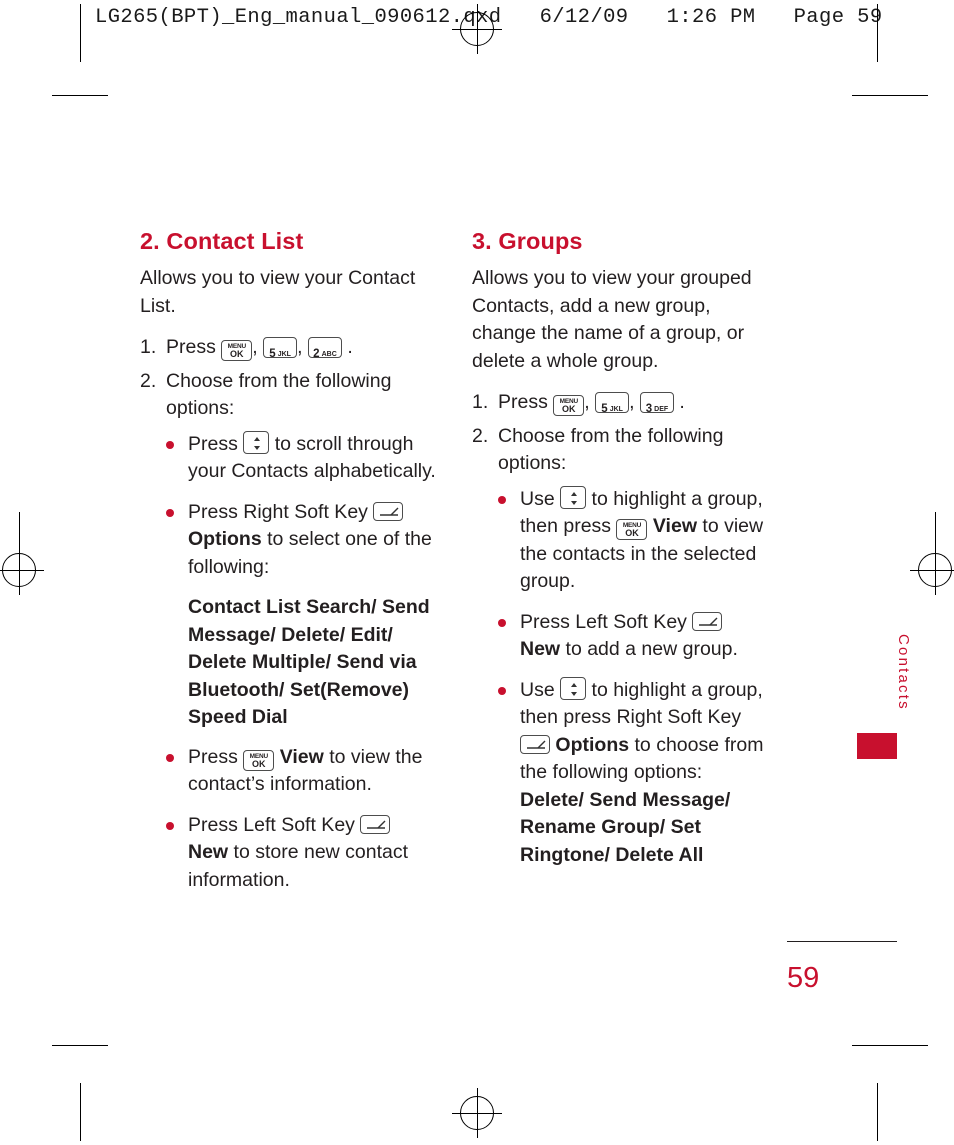  Describe the element at coordinates (890, 95) in the screenshot. I see `crop-mark-right-top-horizontal` at that location.